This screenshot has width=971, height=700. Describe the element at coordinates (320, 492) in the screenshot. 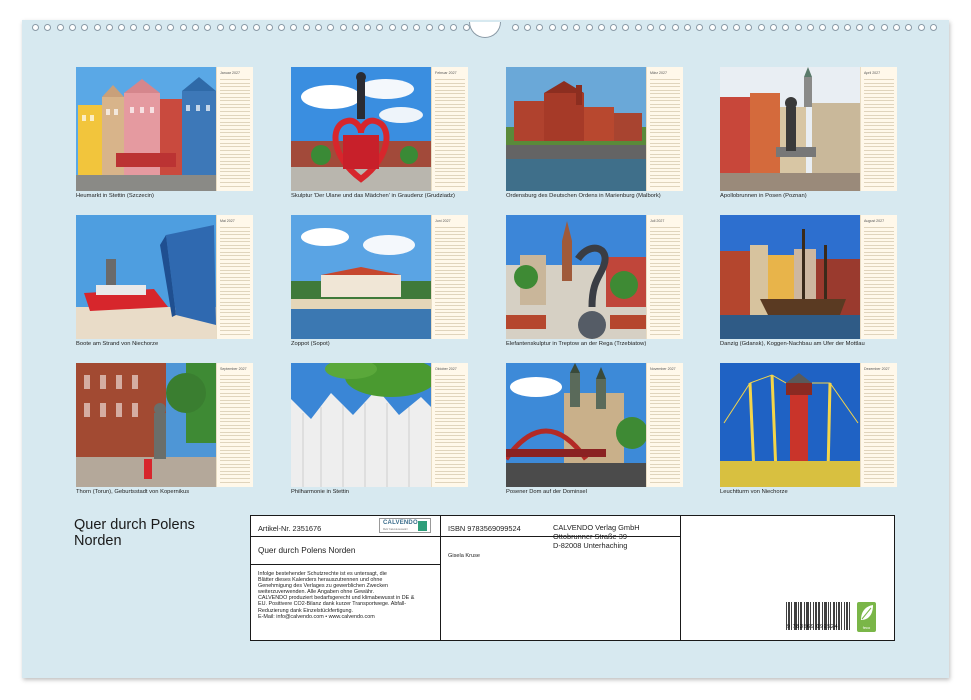

I see `photo-caption: Philharmonie in Stettin` at that location.